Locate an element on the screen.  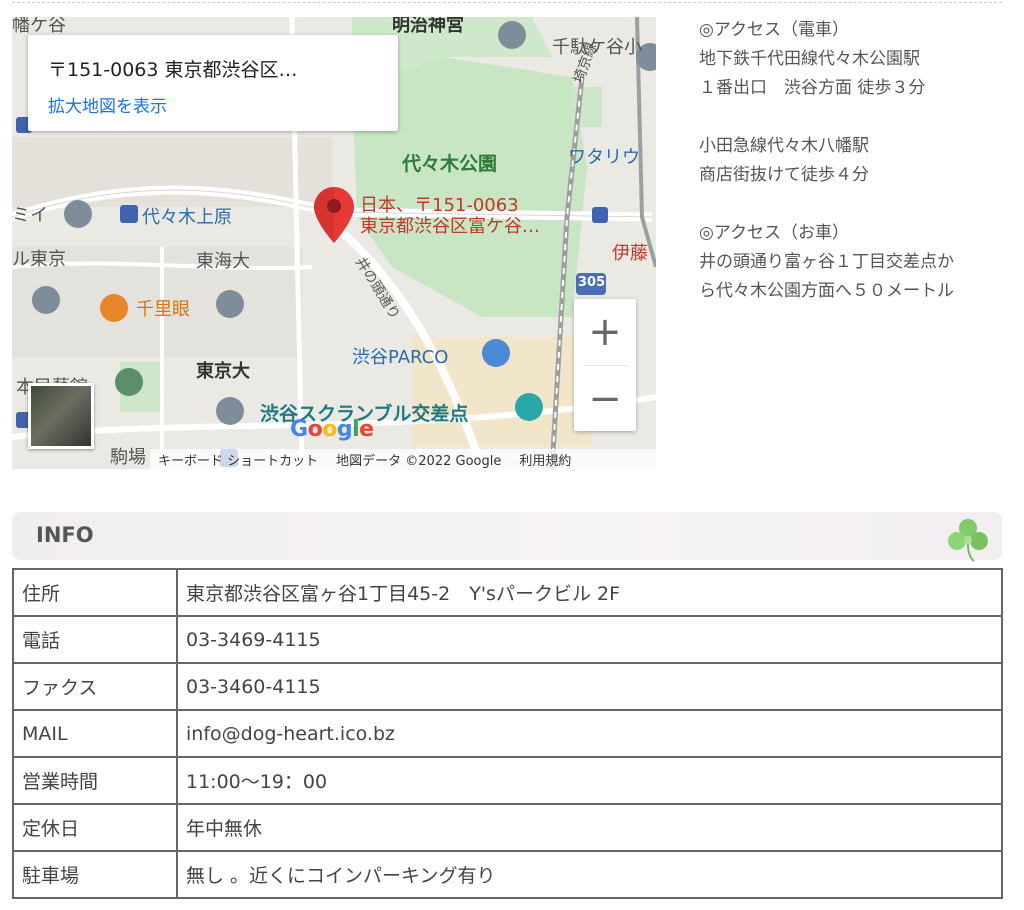
google-logo: Google is located at coordinates (332, 429).